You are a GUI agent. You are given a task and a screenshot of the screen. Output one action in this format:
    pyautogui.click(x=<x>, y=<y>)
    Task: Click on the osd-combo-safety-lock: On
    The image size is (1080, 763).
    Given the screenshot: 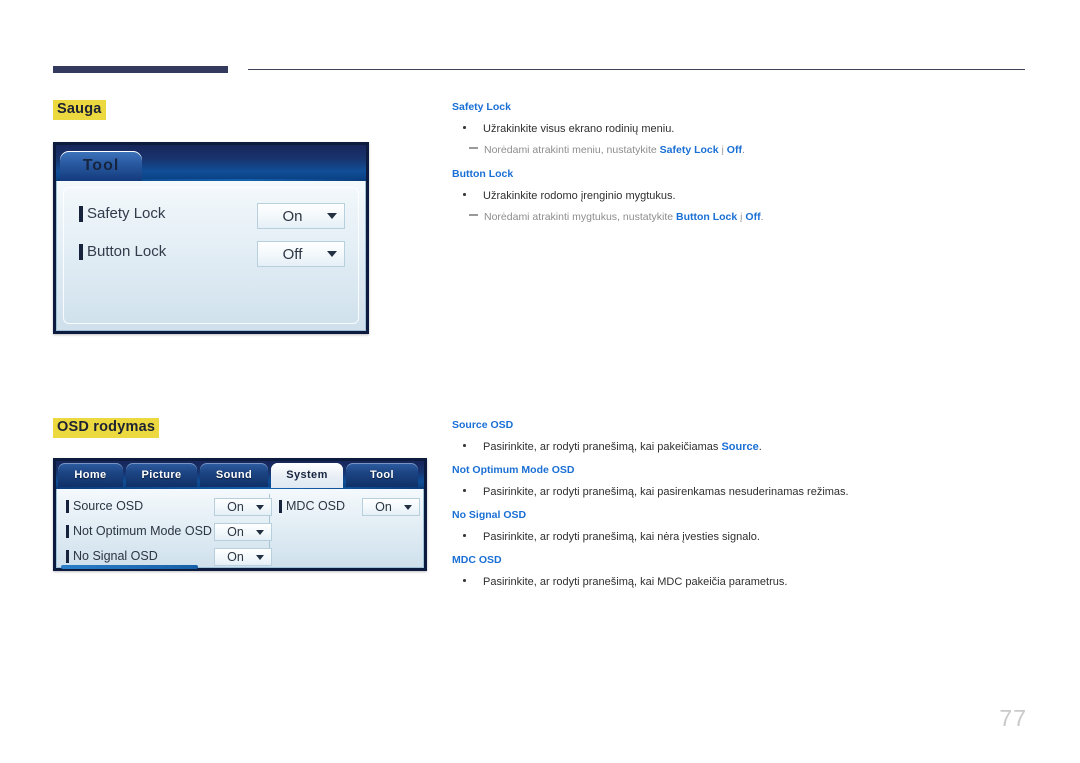 What is the action you would take?
    pyautogui.click(x=301, y=216)
    